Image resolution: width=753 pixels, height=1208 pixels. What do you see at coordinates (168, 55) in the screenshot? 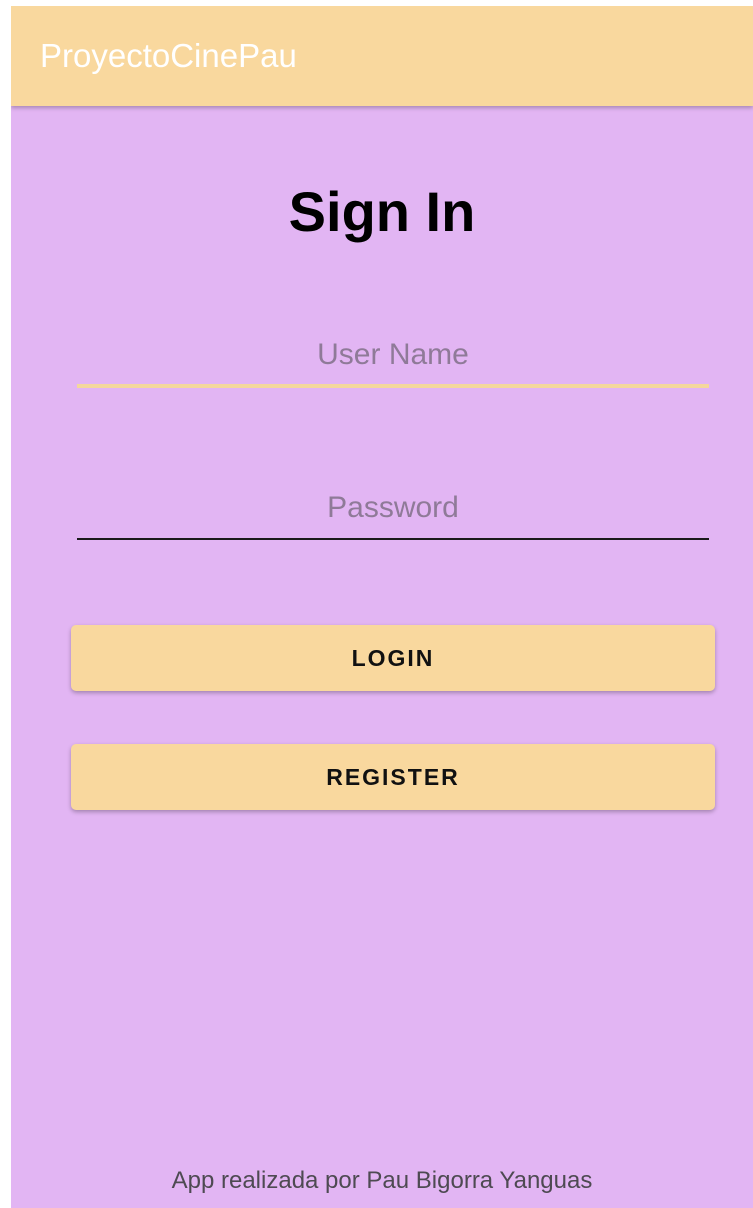
I see `app-title: ProyectoCinePau` at bounding box center [168, 55].